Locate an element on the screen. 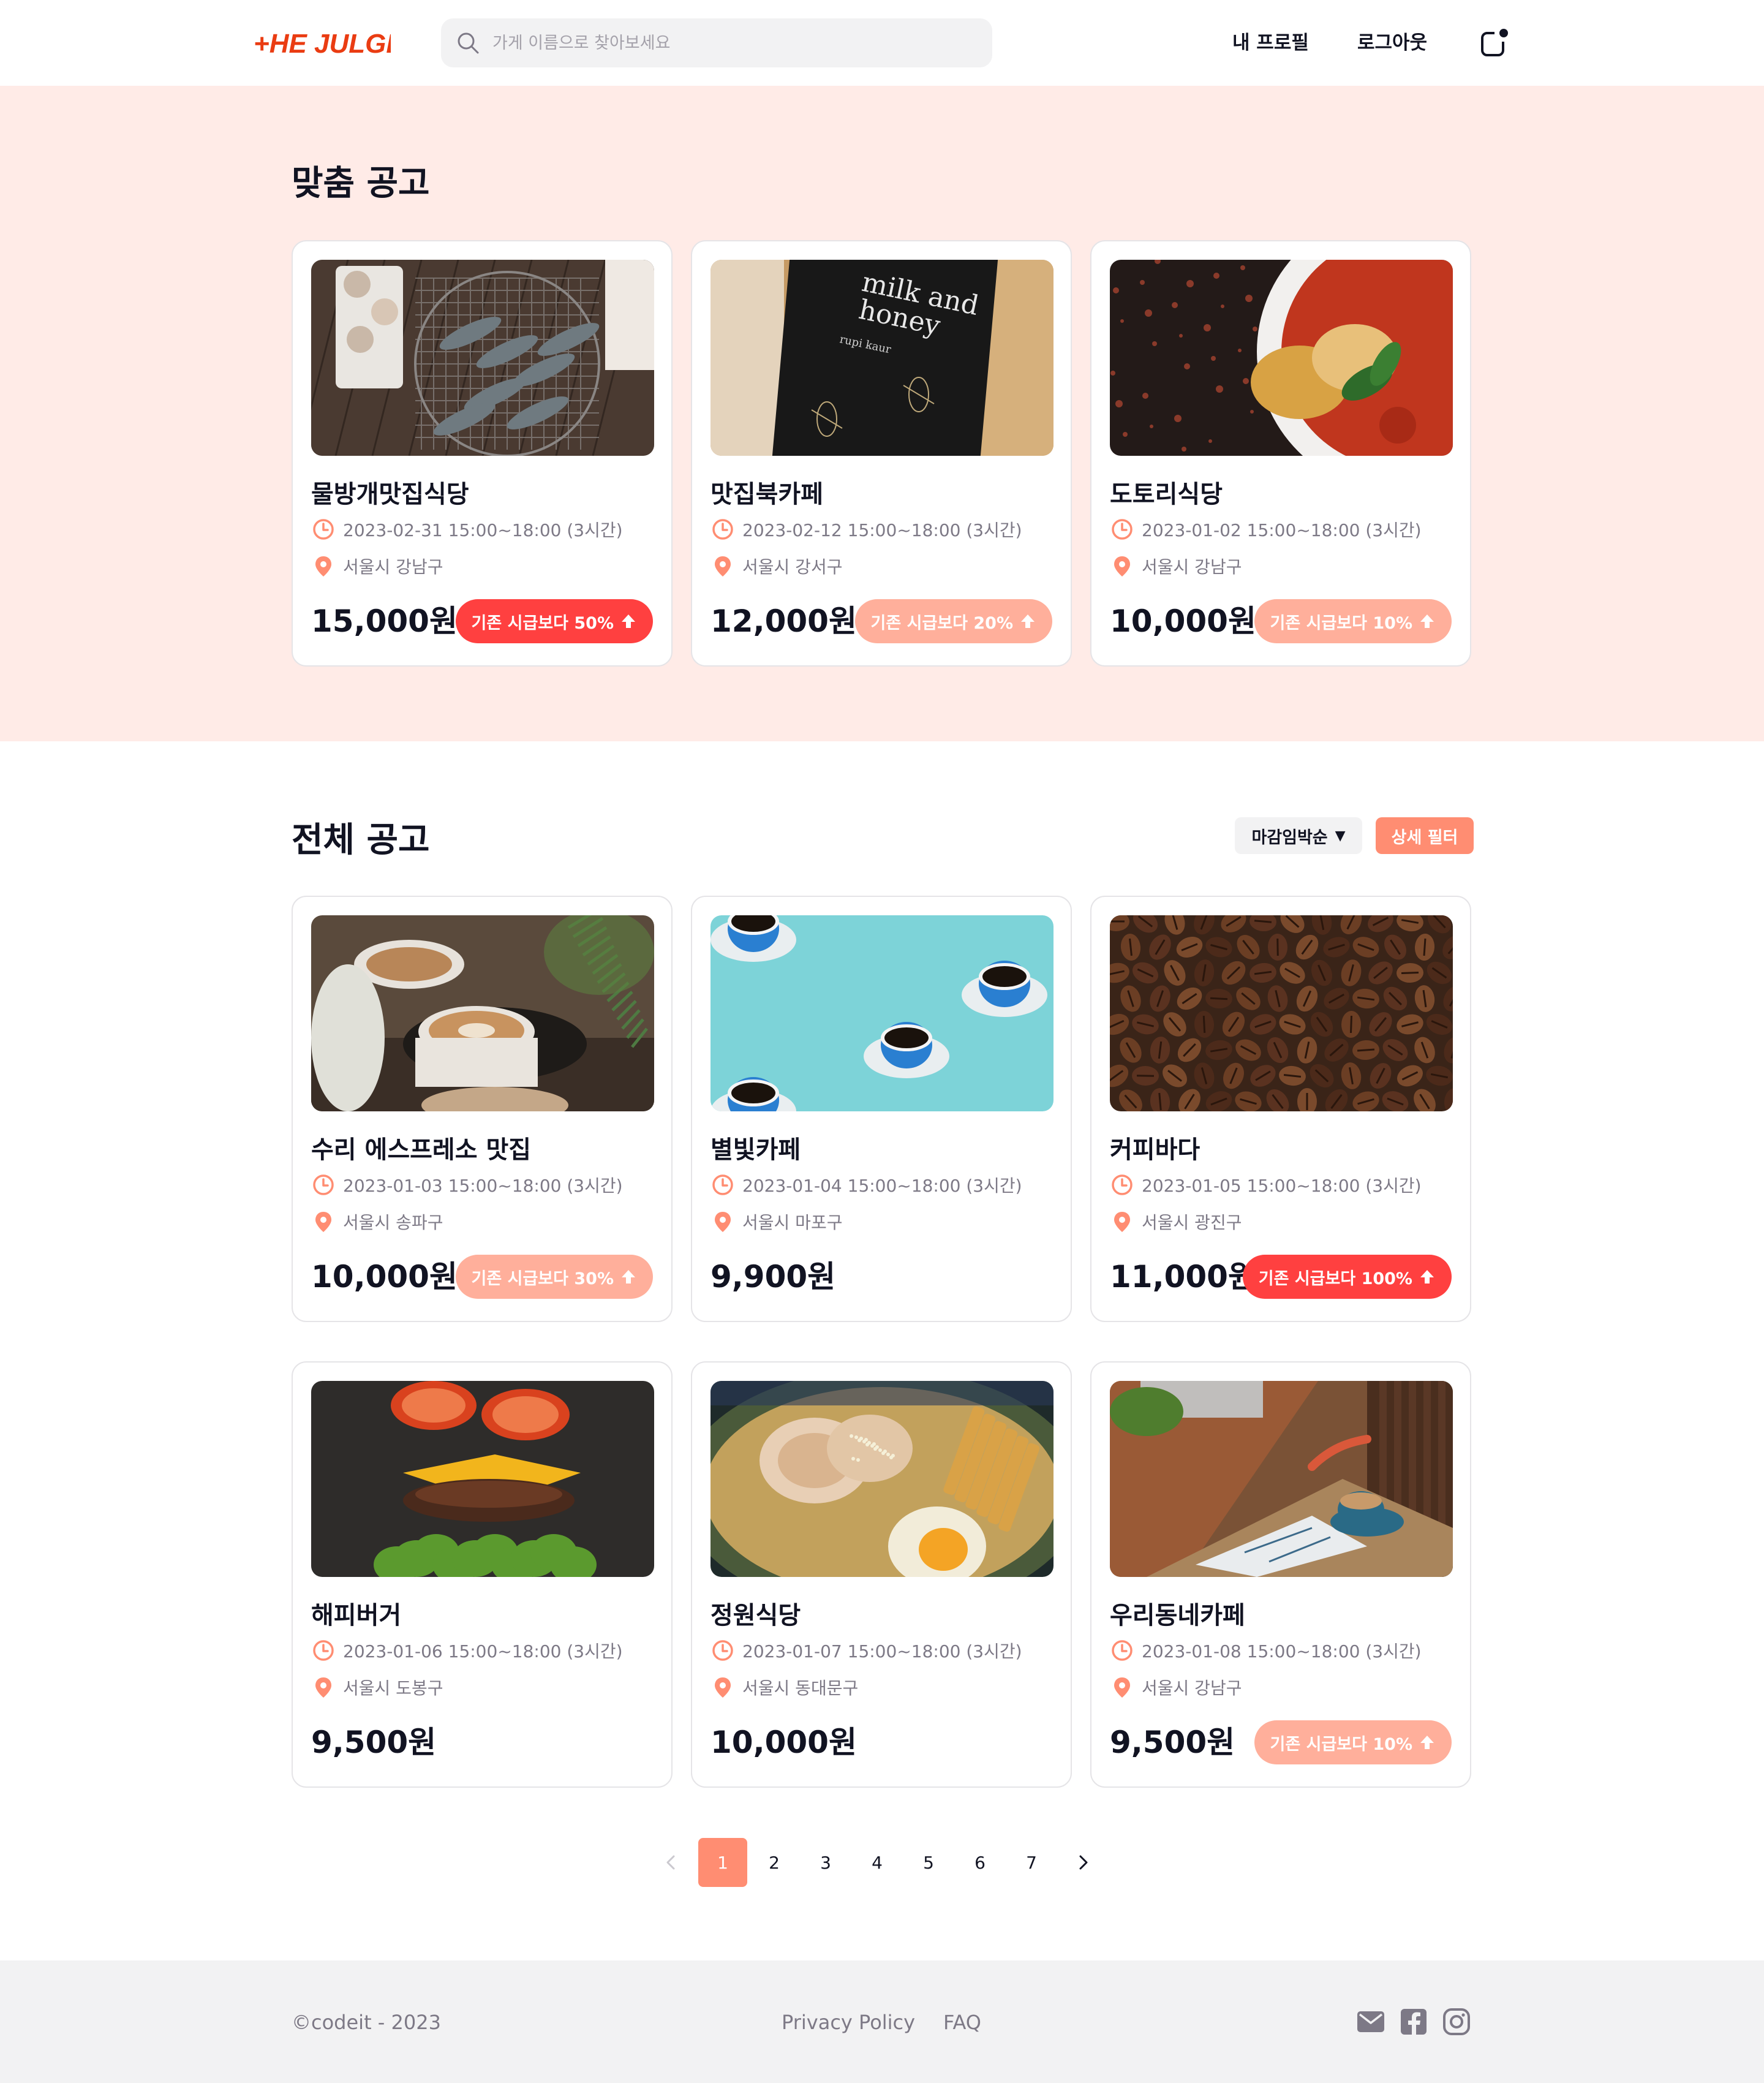 The width and height of the screenshot is (1764, 2083). sort-dropdown: 마감임박순 ▼ is located at coordinates (1298, 835).